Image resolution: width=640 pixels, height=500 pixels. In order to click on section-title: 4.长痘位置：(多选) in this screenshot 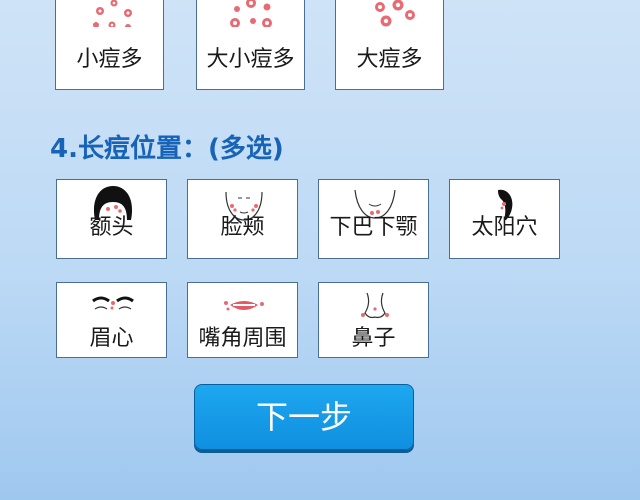, I will do `click(167, 149)`.